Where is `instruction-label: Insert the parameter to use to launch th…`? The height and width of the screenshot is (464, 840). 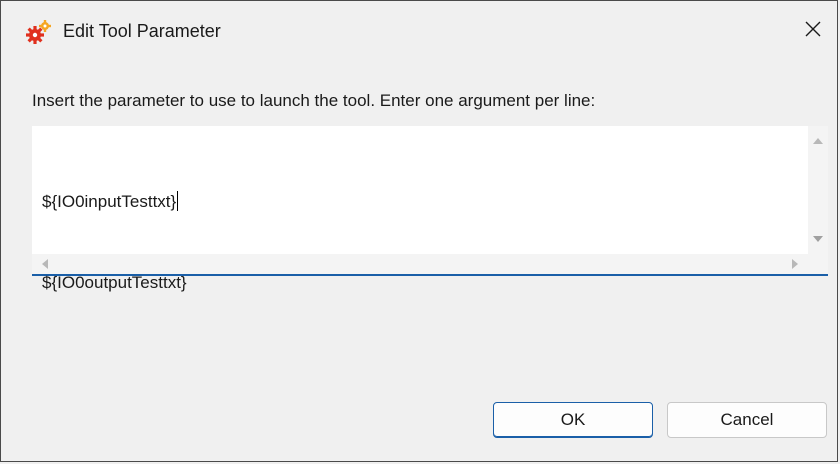
instruction-label: Insert the parameter to use to launch th… is located at coordinates (314, 100).